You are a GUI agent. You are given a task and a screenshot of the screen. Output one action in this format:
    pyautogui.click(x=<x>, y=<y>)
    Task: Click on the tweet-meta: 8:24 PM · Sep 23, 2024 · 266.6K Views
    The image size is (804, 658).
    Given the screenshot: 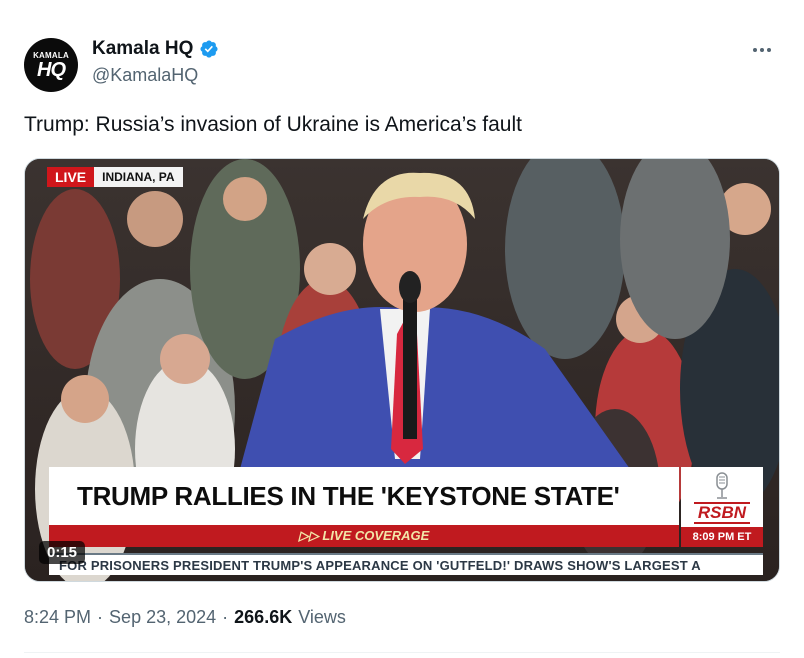 What is the action you would take?
    pyautogui.click(x=185, y=617)
    